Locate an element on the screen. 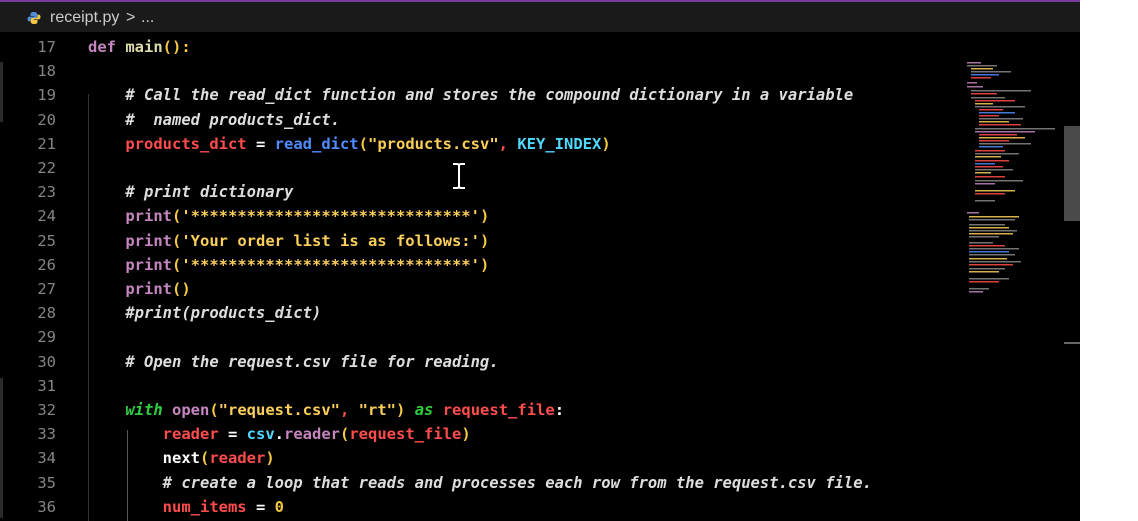 This screenshot has width=1138, height=521. line-number: 32 is located at coordinates (46, 410).